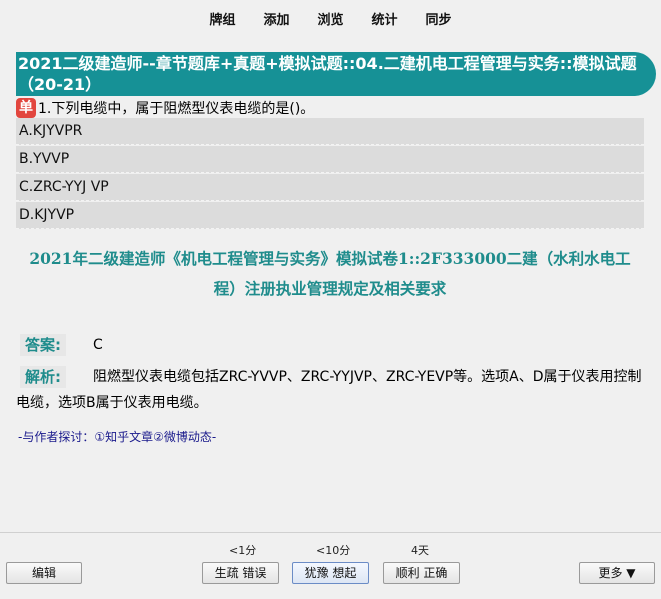 The image size is (661, 599). I want to click on question-text: 1.下列电缆中，属于阻燃型仪表电缆的是()。, so click(176, 109).